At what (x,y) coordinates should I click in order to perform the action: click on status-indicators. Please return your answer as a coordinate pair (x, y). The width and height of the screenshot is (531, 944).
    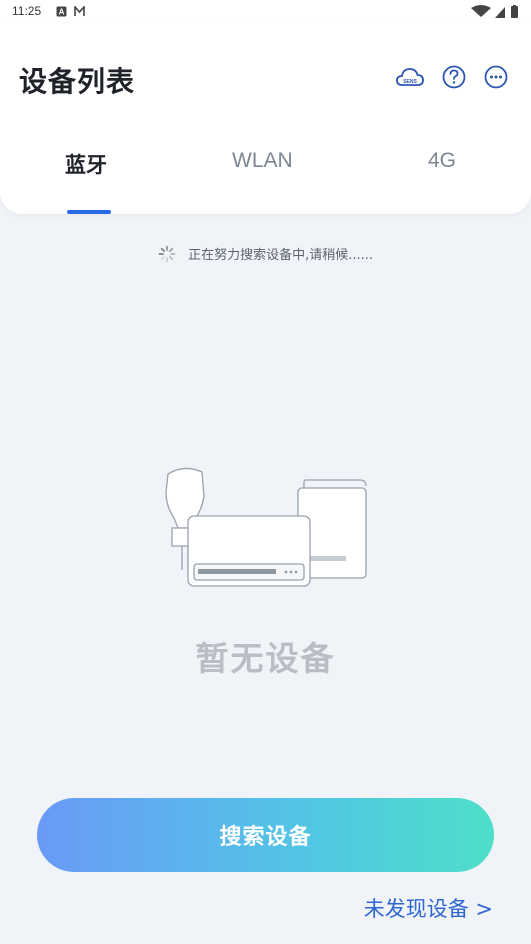
    Looking at the image, I should click on (494, 11).